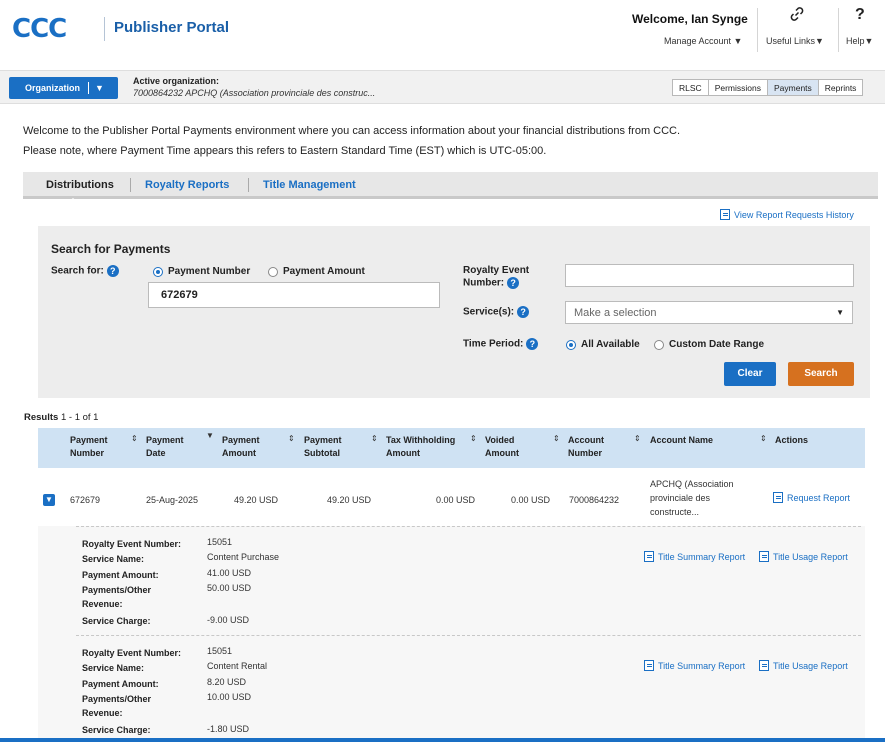 This screenshot has width=885, height=742. I want to click on col-text: Subtotal, so click(322, 453).